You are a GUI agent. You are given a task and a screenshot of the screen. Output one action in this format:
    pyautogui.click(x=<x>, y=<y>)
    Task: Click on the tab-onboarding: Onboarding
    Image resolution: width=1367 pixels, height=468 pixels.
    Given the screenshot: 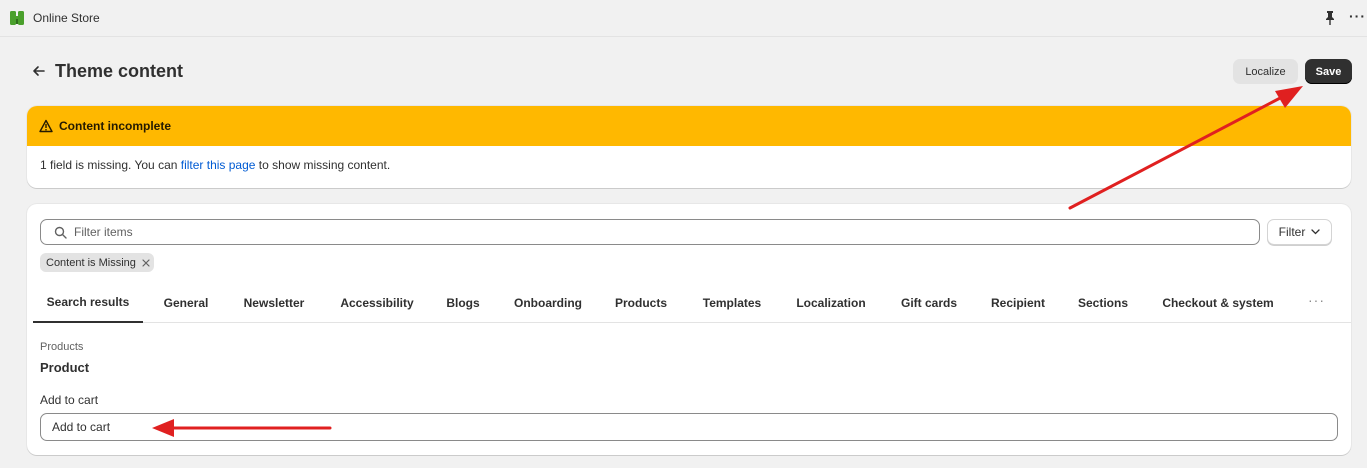 What is the action you would take?
    pyautogui.click(x=548, y=302)
    